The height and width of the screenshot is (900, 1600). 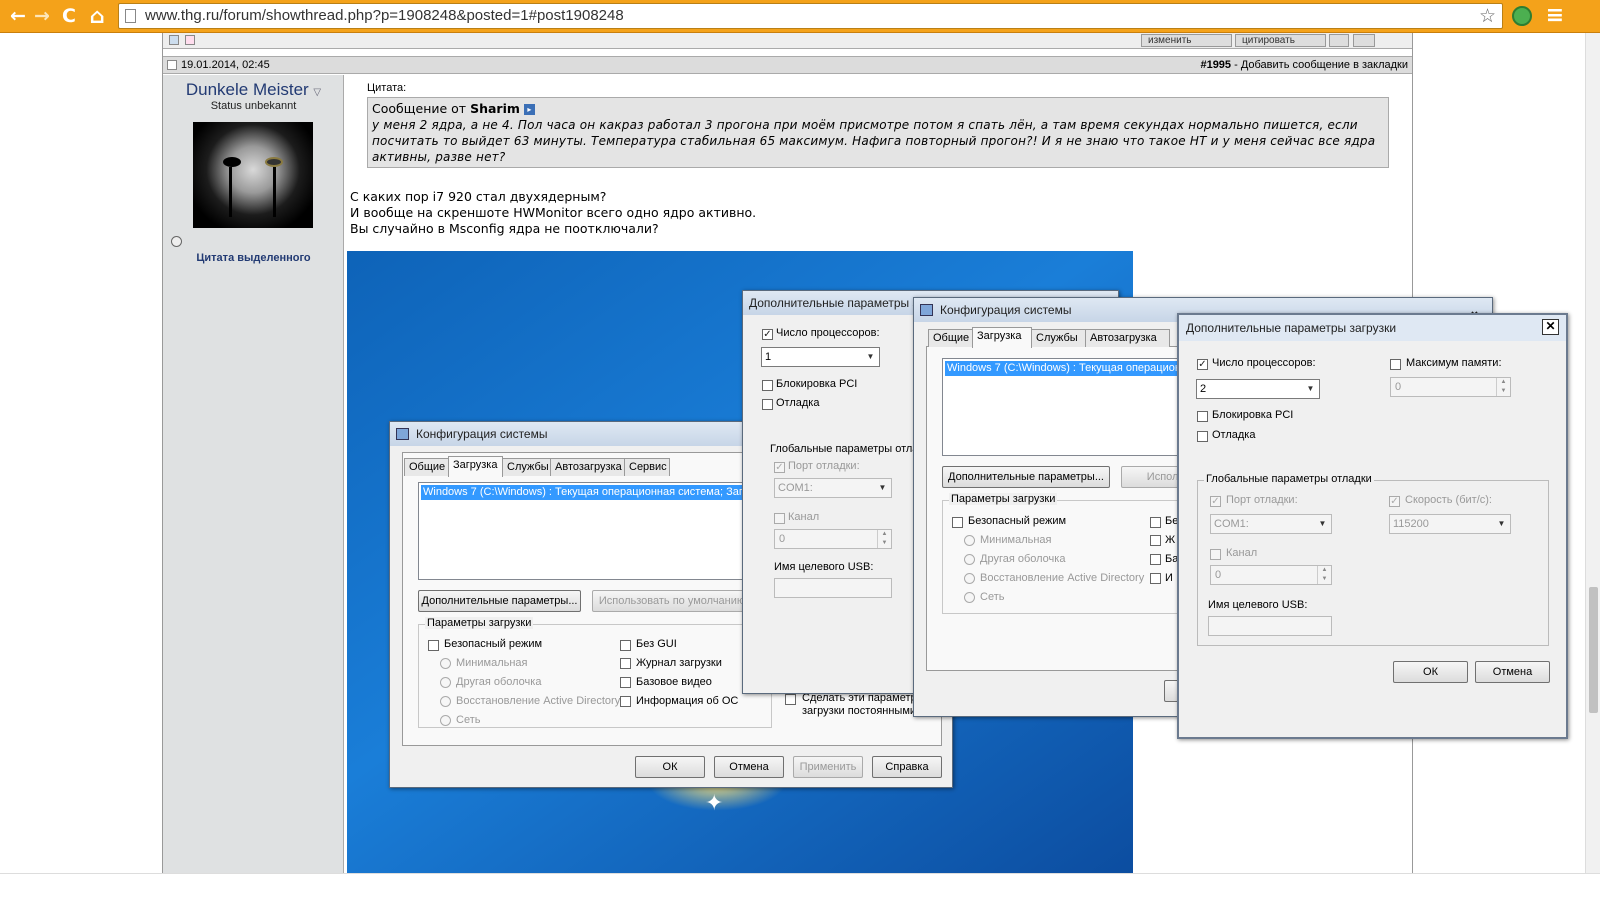 What do you see at coordinates (495, 108) in the screenshot?
I see `quote-author: Sharim` at bounding box center [495, 108].